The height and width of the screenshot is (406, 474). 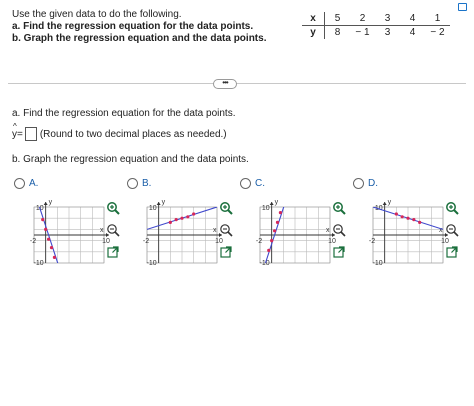 What do you see at coordinates (26, 183) in the screenshot?
I see `option-header: A.` at bounding box center [26, 183].